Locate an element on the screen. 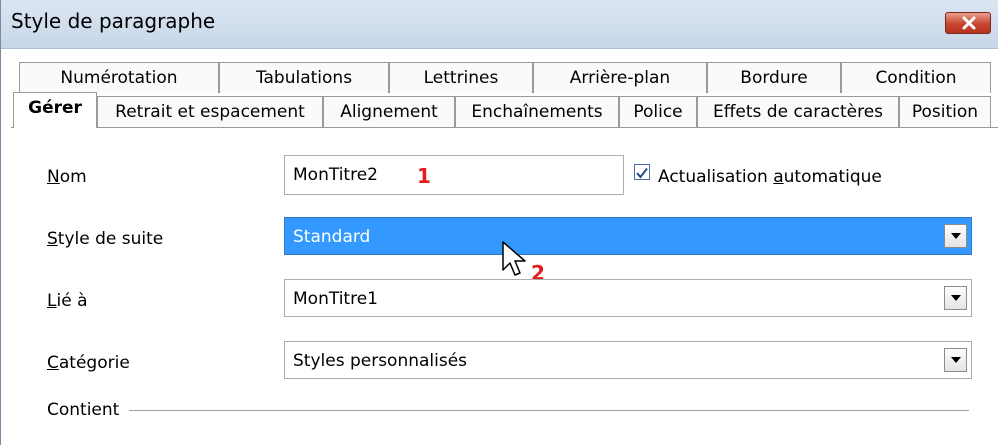 This screenshot has width=998, height=445. lie-a-select: MonTitre1 is located at coordinates (628, 298).